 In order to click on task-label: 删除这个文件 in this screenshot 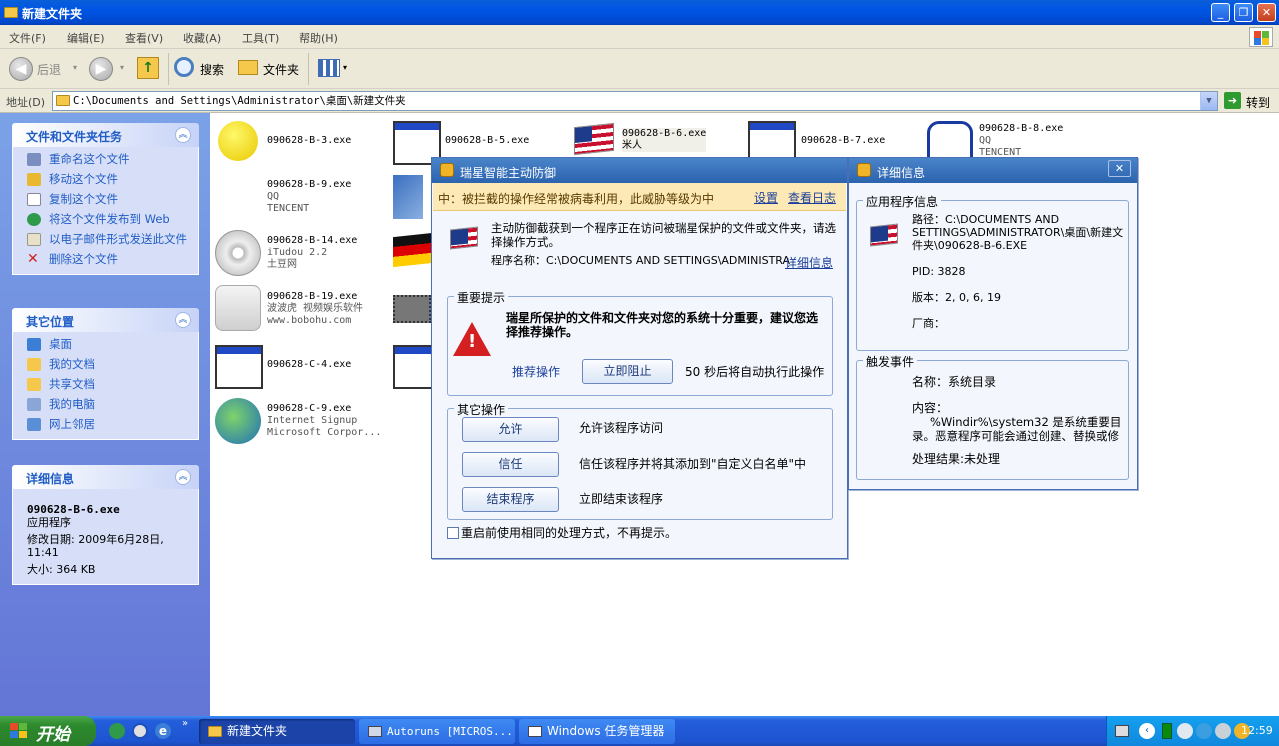, I will do `click(83, 259)`.